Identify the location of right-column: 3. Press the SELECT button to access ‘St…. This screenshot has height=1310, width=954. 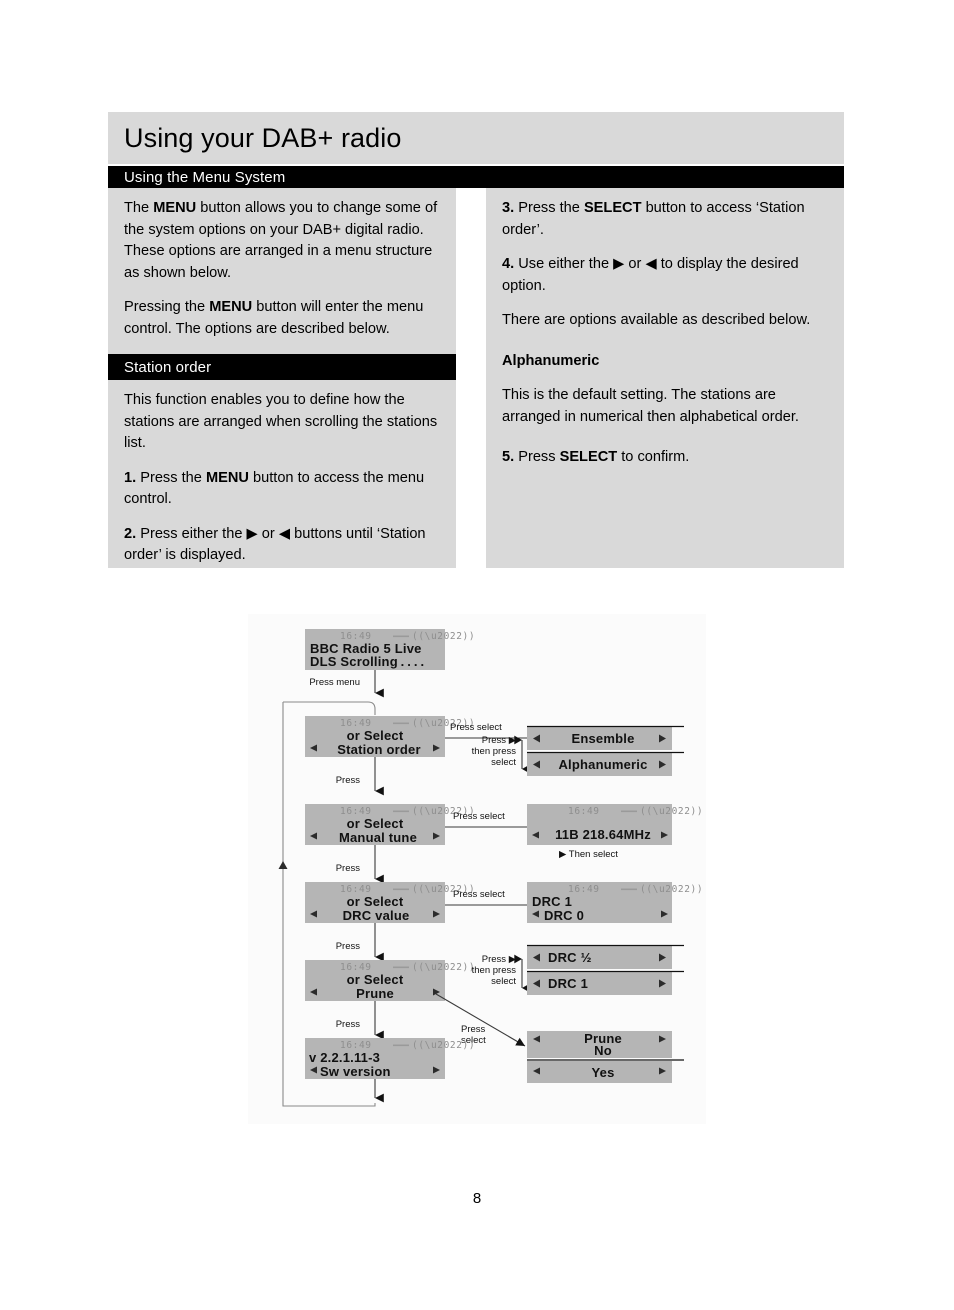
(665, 378).